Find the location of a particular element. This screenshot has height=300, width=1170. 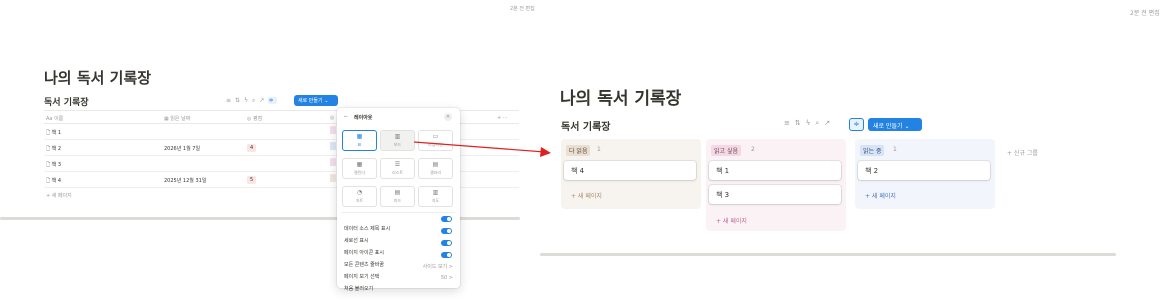

card-title: 책 4 is located at coordinates (578, 171).